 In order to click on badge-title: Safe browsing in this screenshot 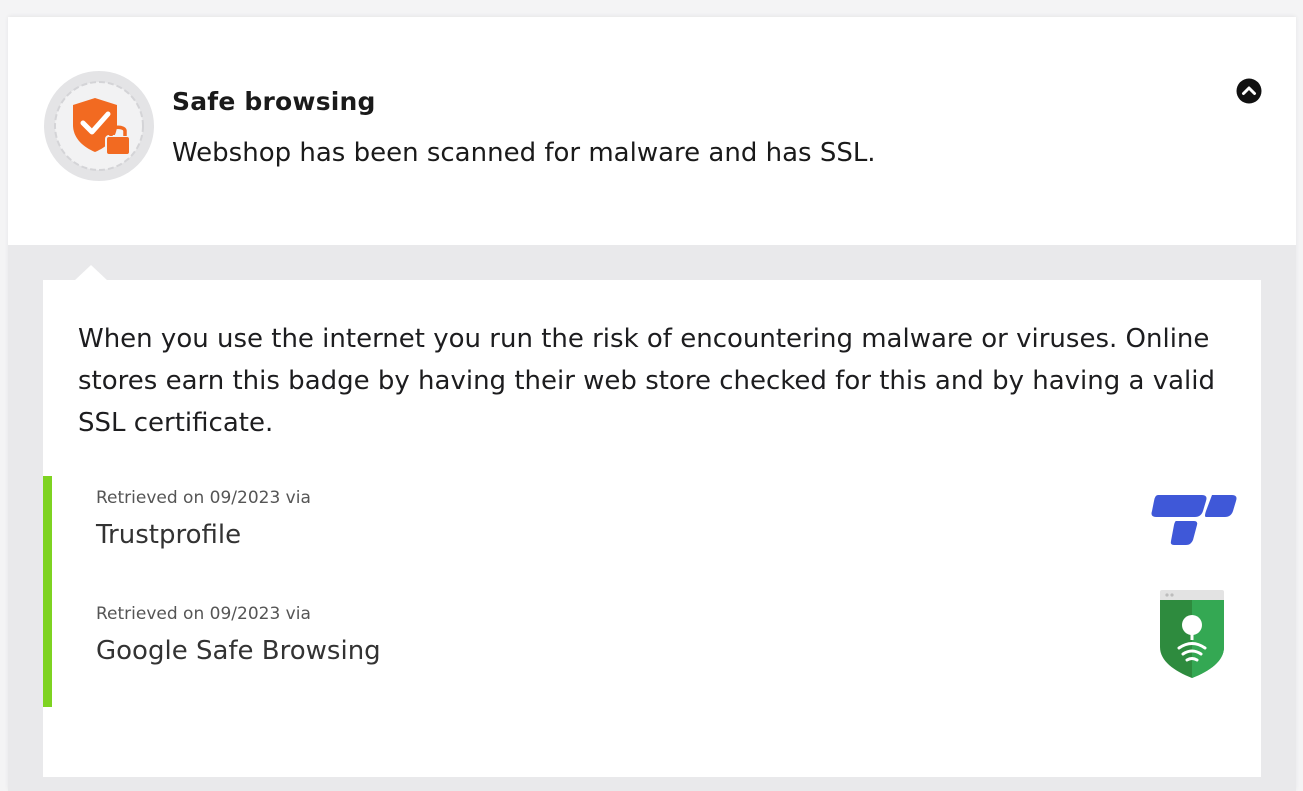, I will do `click(274, 101)`.